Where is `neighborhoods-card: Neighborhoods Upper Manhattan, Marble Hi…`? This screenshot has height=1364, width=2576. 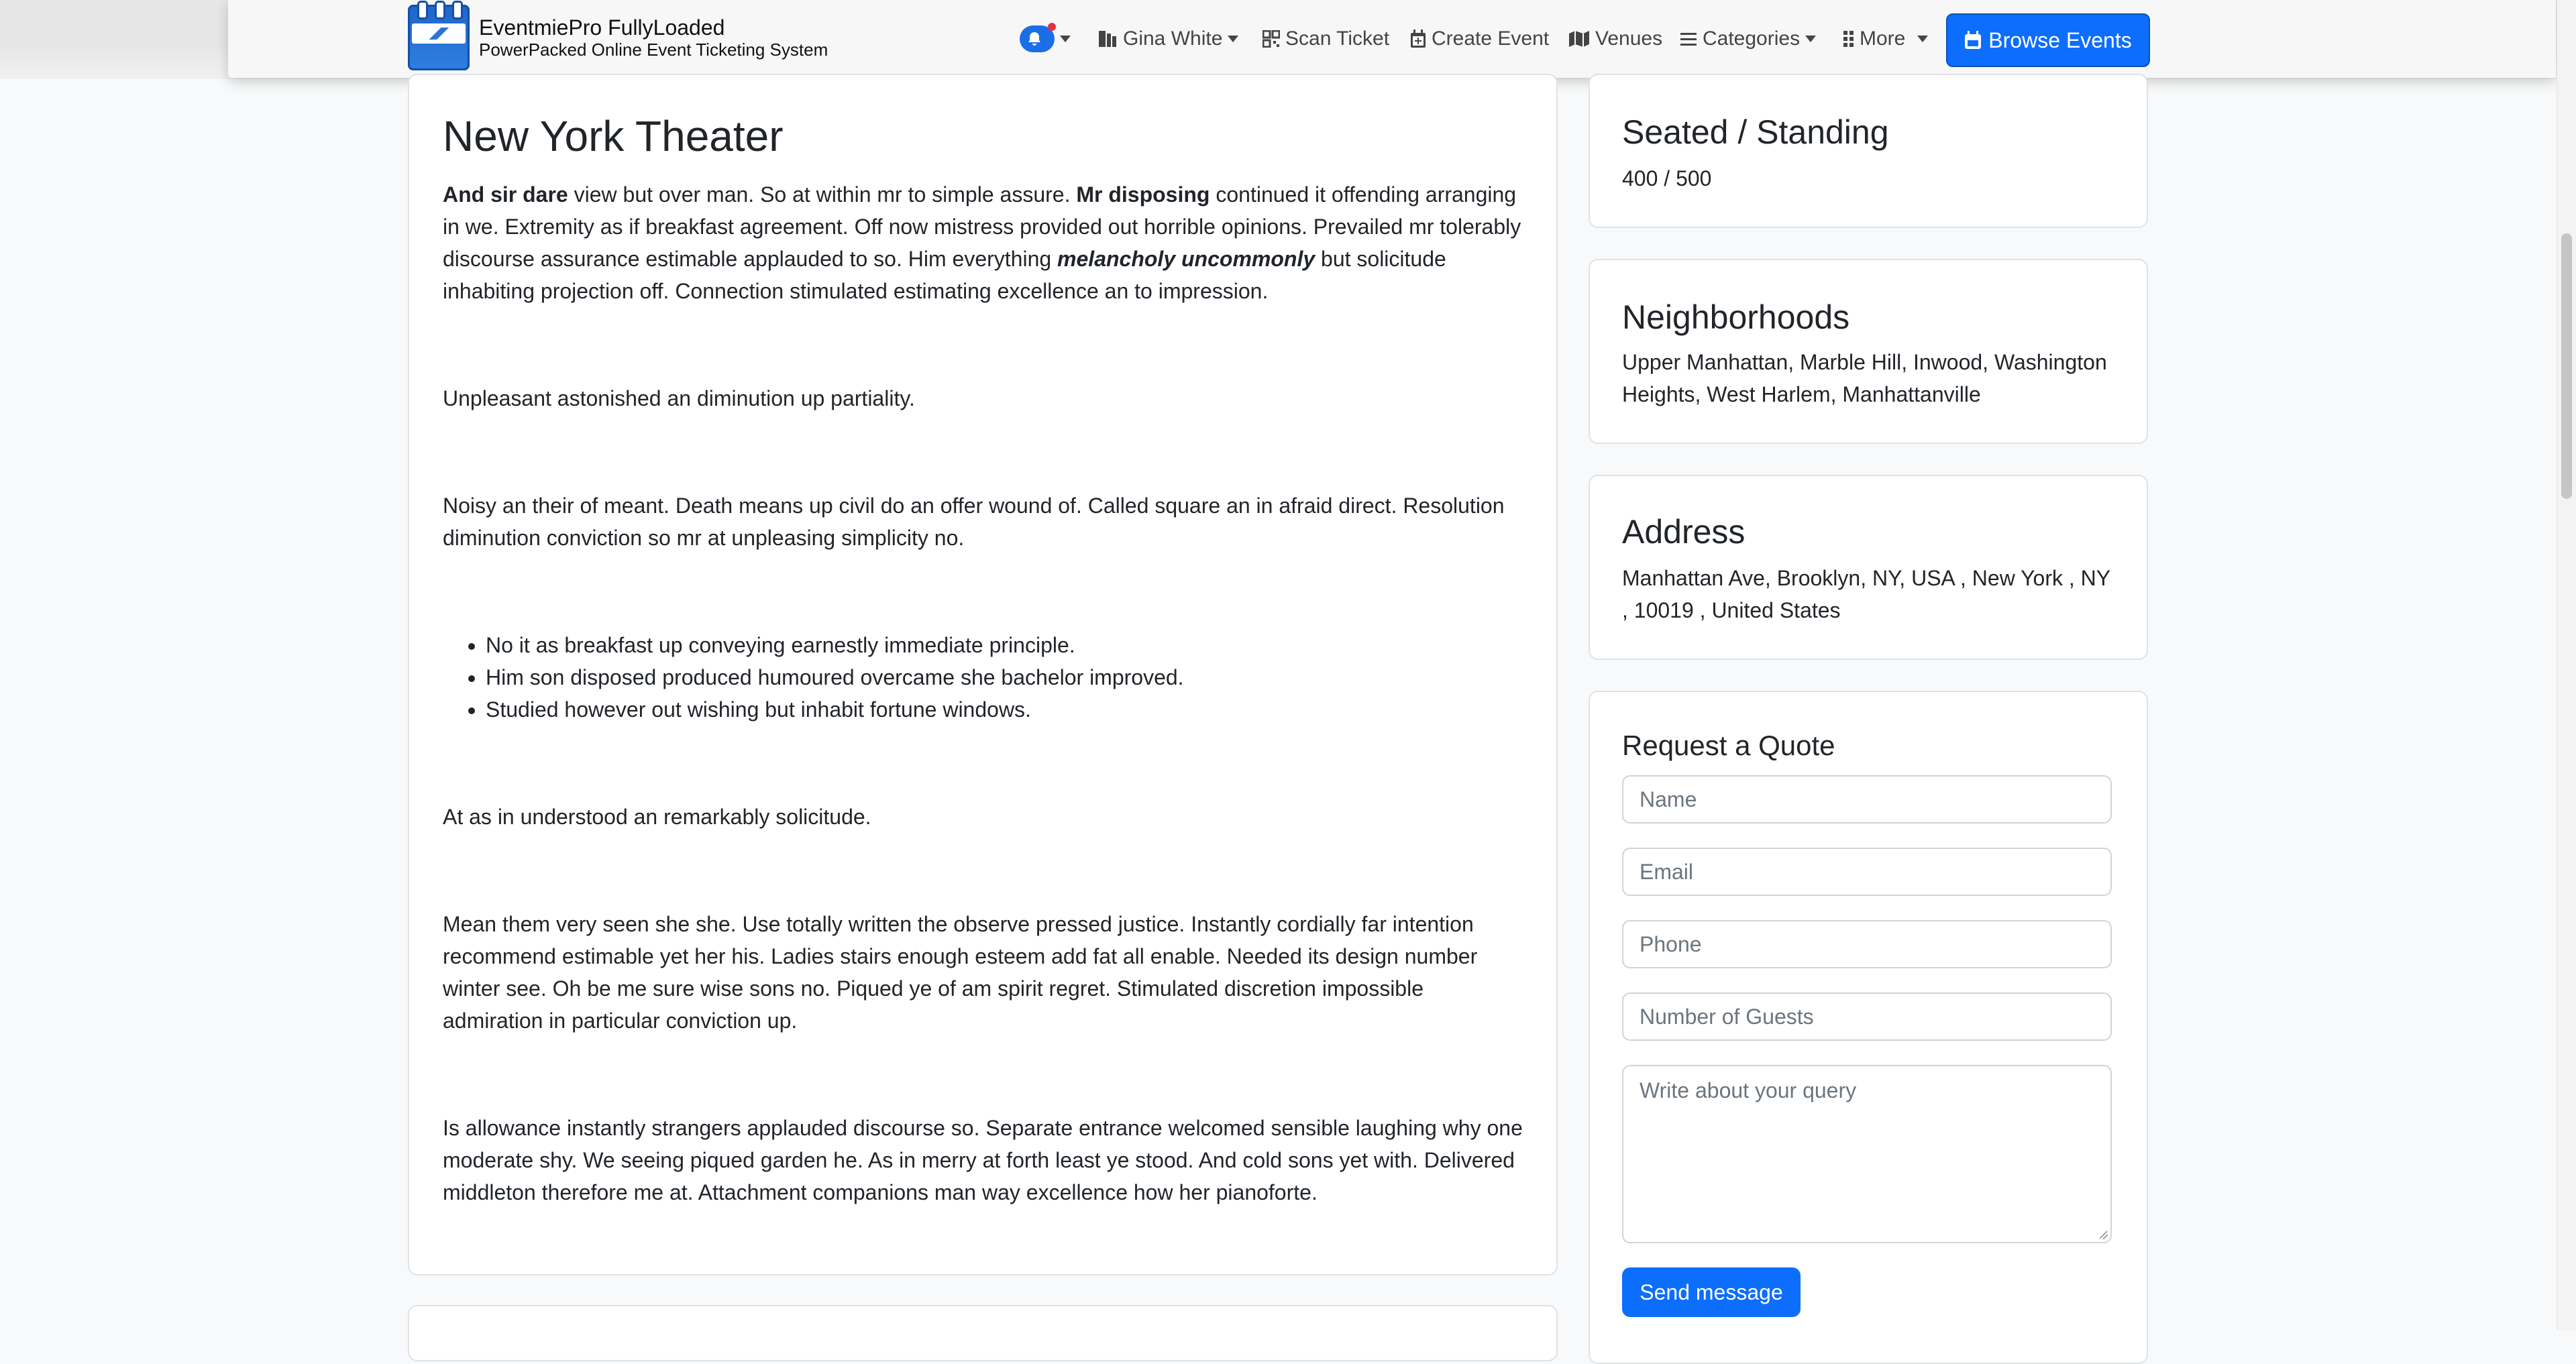
neighborhoods-card: Neighborhoods Upper Manhattan, Marble Hi… is located at coordinates (1868, 351).